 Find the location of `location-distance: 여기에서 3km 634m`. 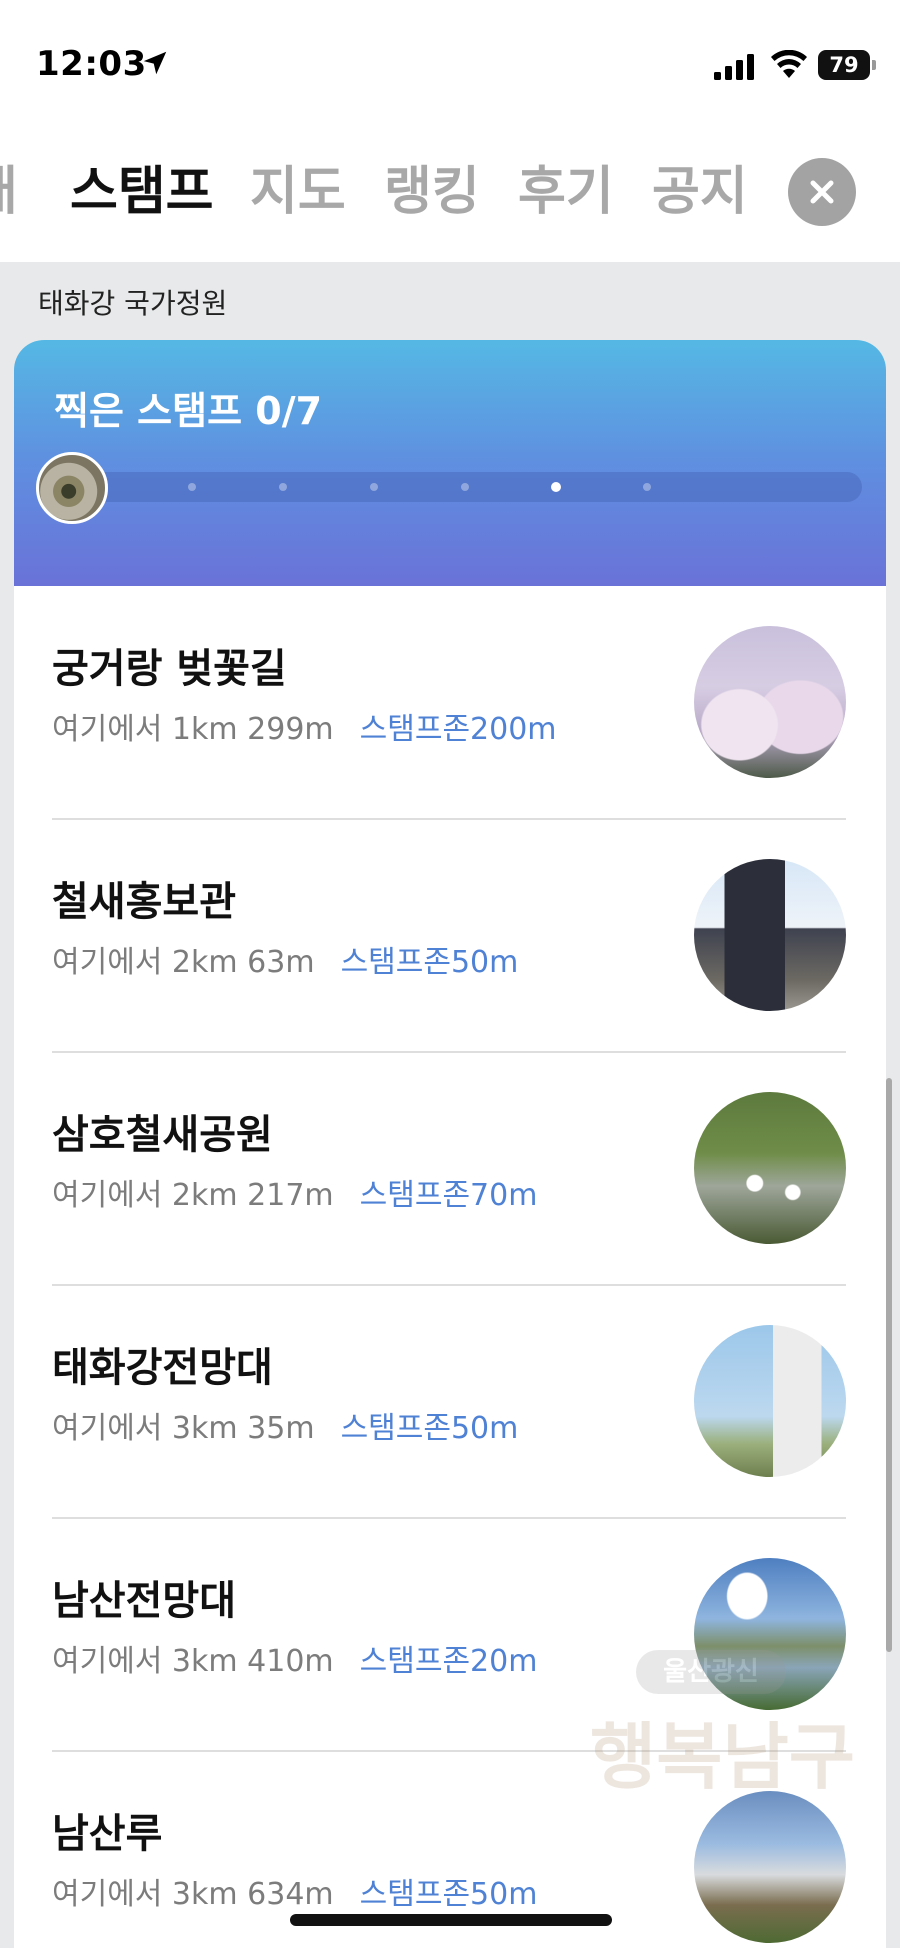

location-distance: 여기에서 3km 634m is located at coordinates (193, 1894).